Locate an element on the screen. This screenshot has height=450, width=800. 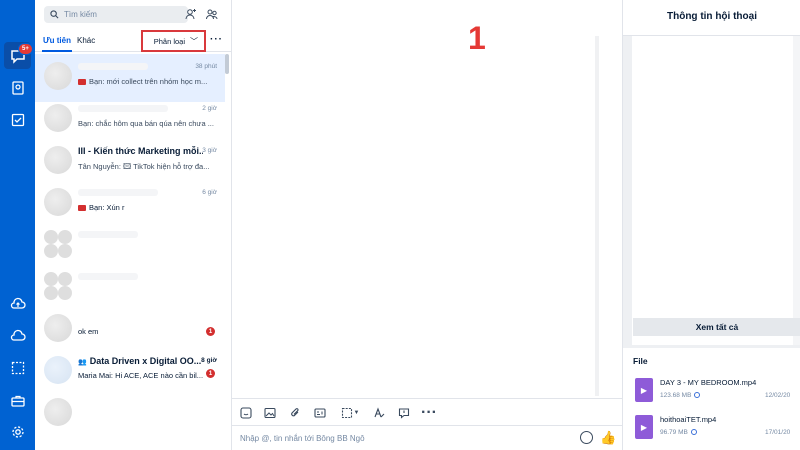
paperclip-icon is located at coordinates (295, 412).